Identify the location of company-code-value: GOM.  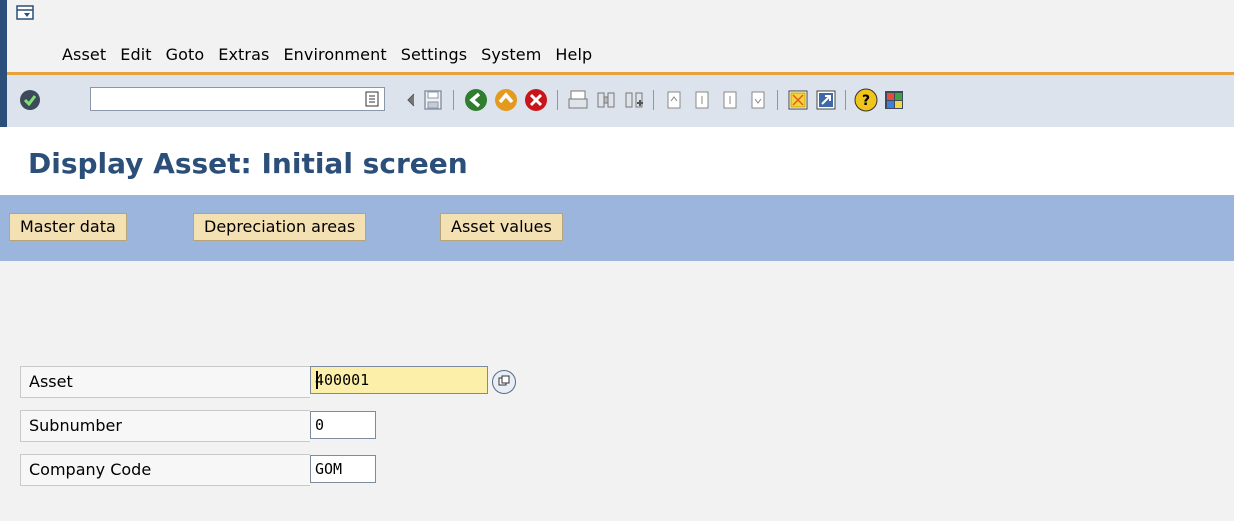
(329, 469).